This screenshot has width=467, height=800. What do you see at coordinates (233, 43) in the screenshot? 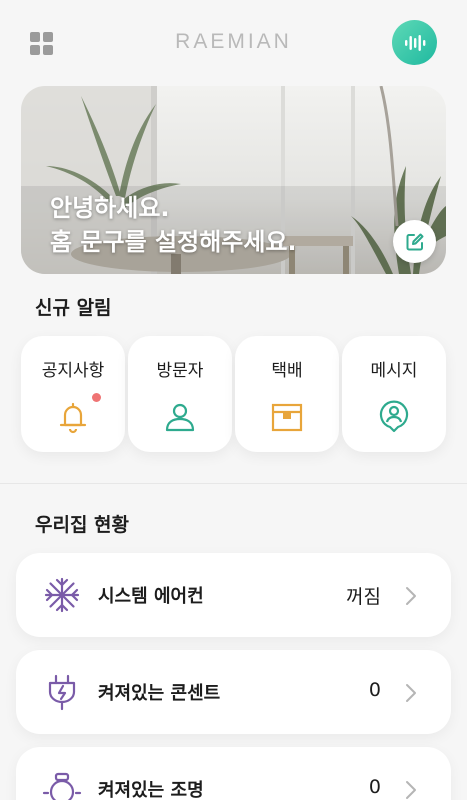
I see `top-bar: RAEMIAN` at bounding box center [233, 43].